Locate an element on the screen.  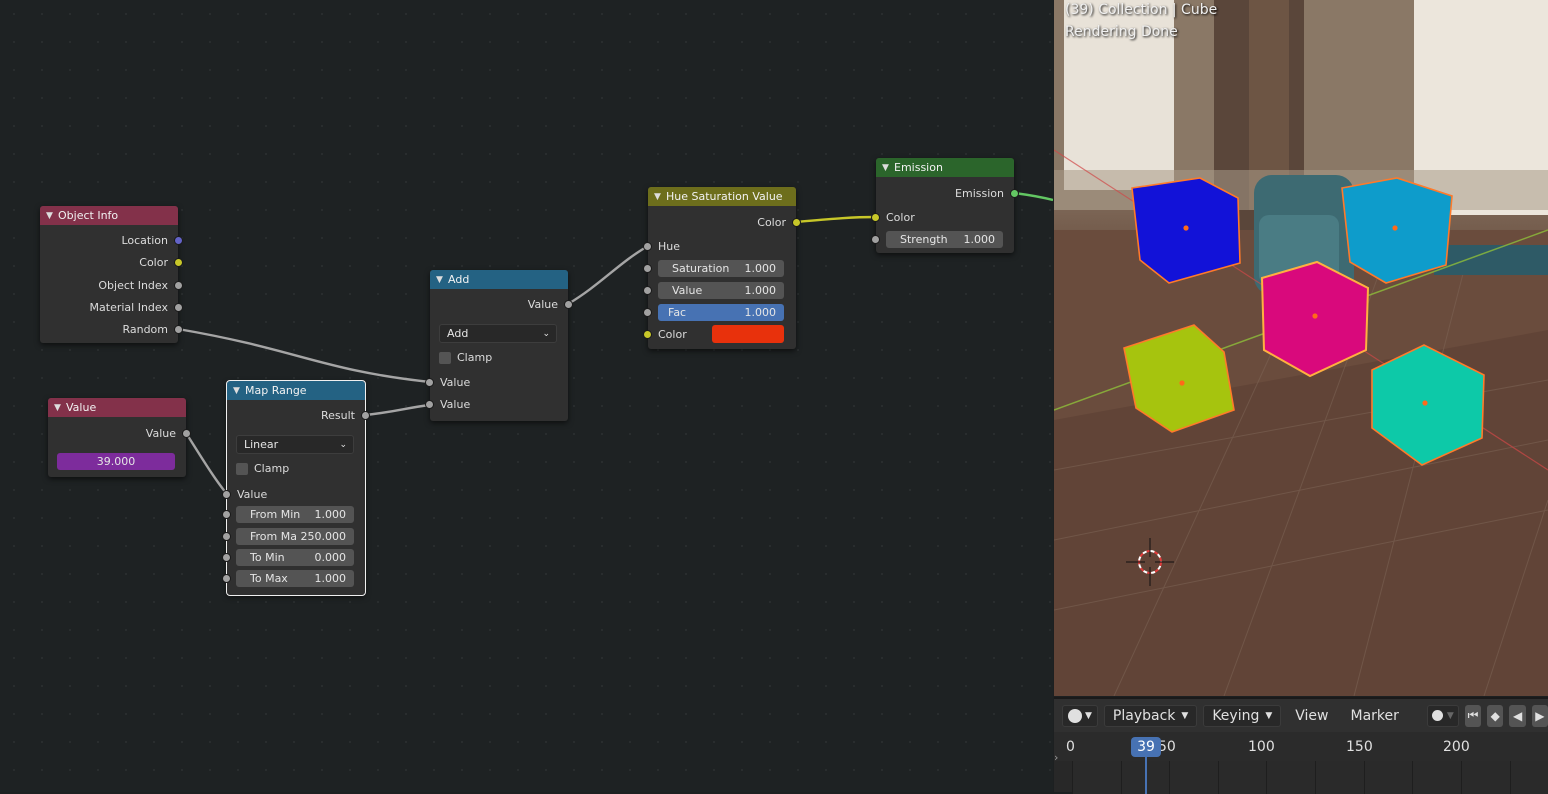
viewport-object-info: (39) Collection | Cube is located at coordinates (1141, 10).